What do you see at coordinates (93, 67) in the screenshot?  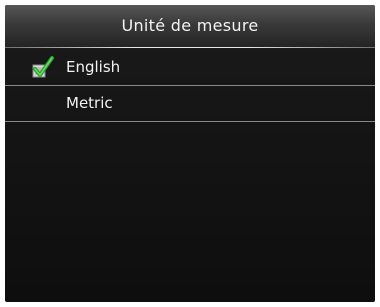 I see `menu-item-label: English` at bounding box center [93, 67].